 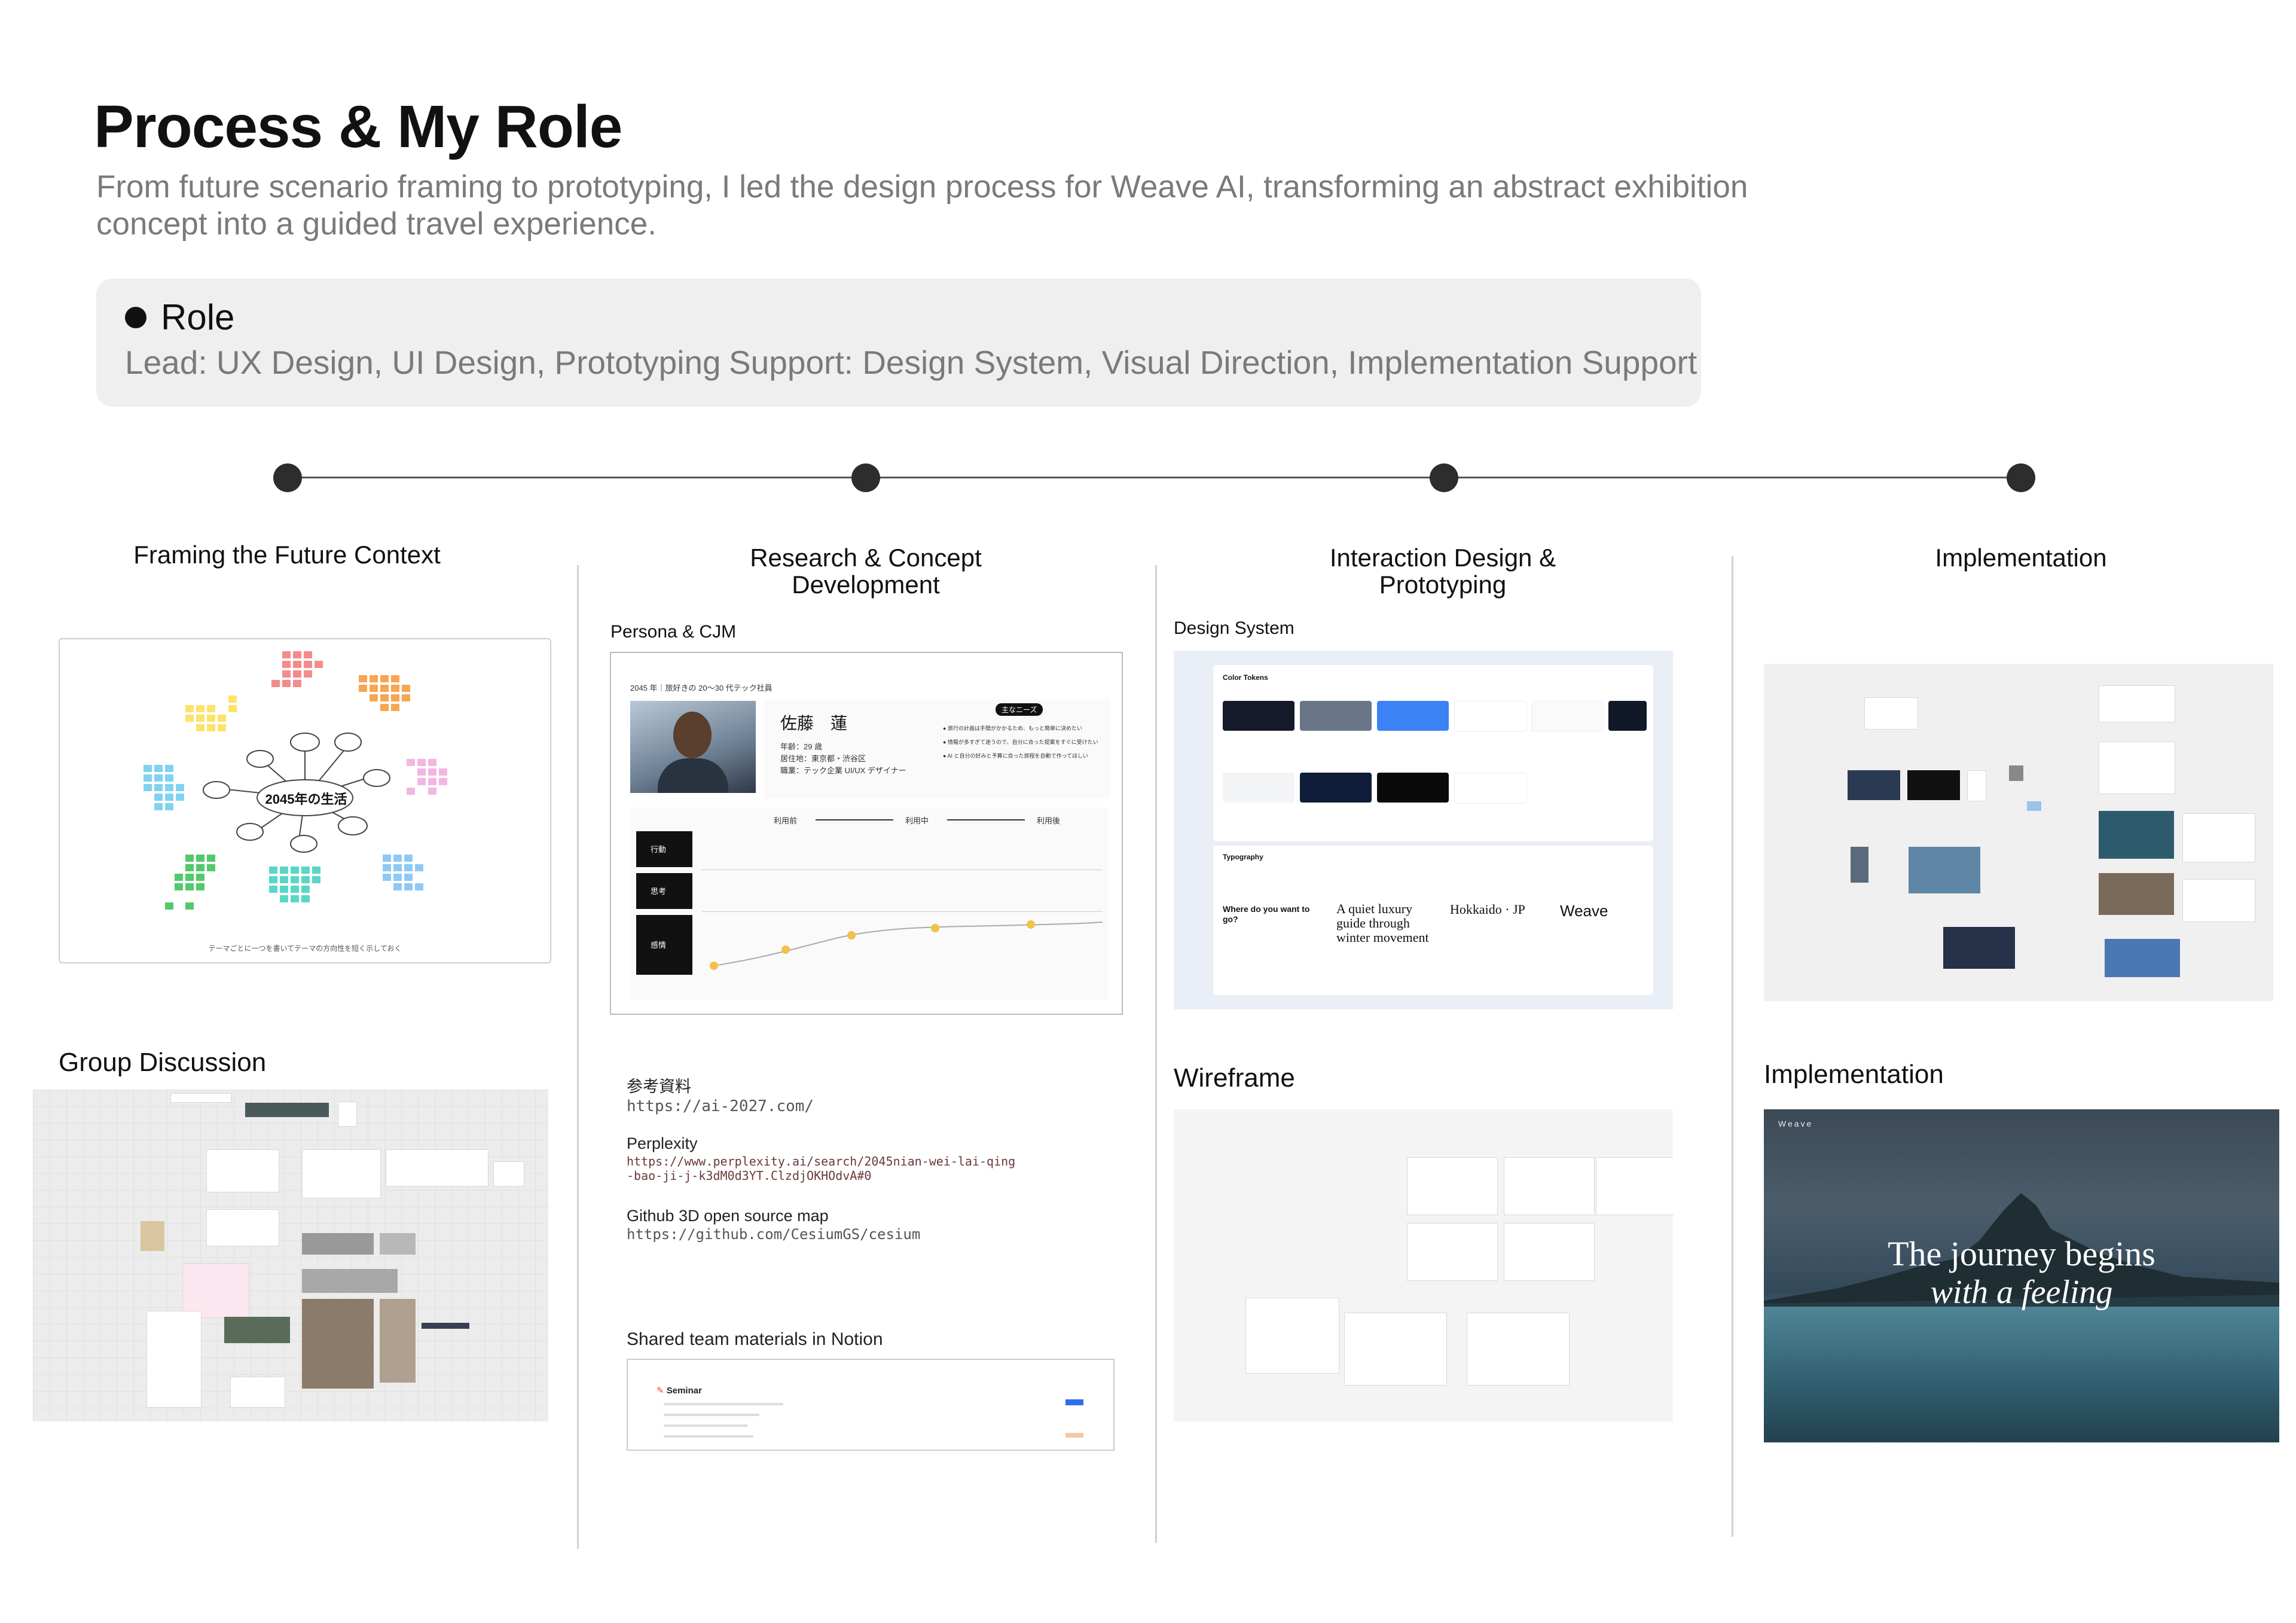 What do you see at coordinates (1245, 677) in the screenshot?
I see `color-tokens-title: Color Tokens` at bounding box center [1245, 677].